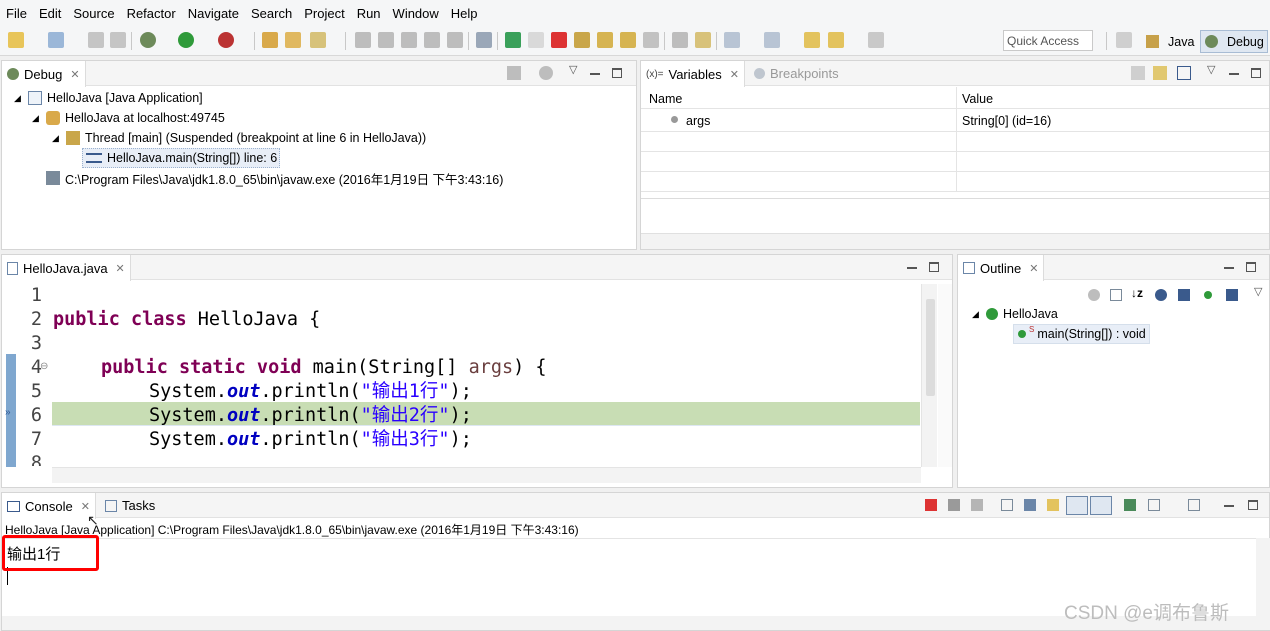 The height and width of the screenshot is (631, 1270). I want to click on view-options-icon, so click(546, 73).